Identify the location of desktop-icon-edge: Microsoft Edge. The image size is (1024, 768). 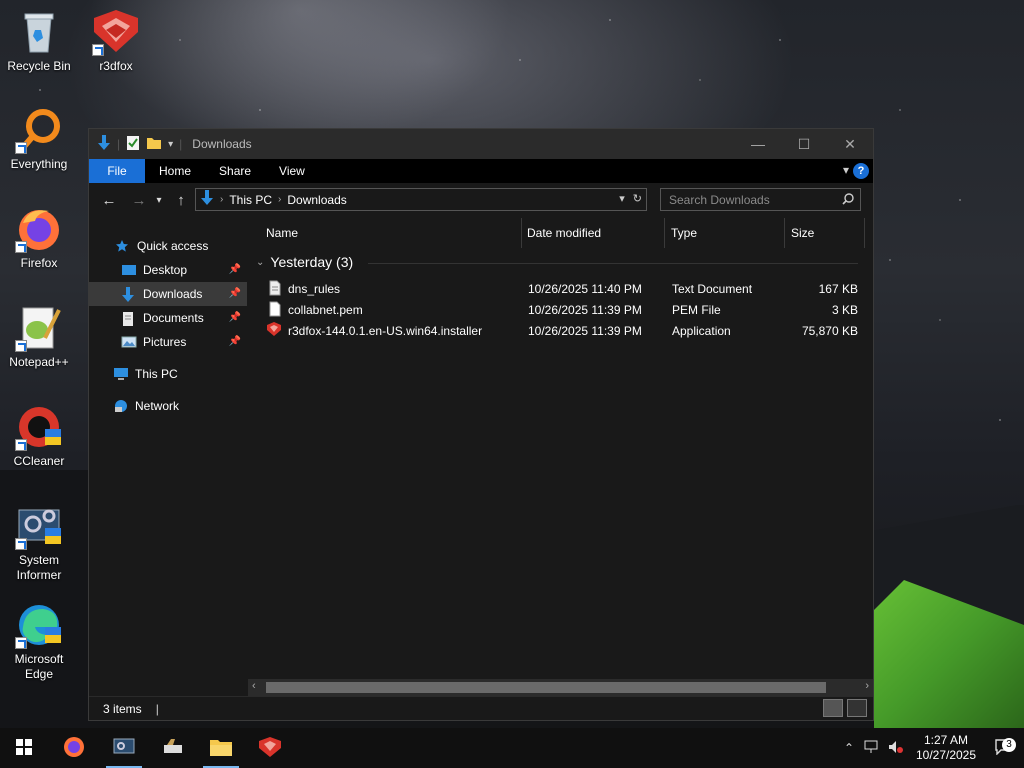
(39, 641).